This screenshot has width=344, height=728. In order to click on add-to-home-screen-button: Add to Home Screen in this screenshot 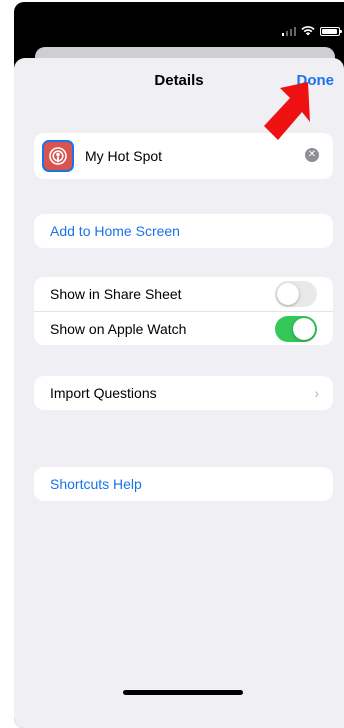, I will do `click(183, 231)`.